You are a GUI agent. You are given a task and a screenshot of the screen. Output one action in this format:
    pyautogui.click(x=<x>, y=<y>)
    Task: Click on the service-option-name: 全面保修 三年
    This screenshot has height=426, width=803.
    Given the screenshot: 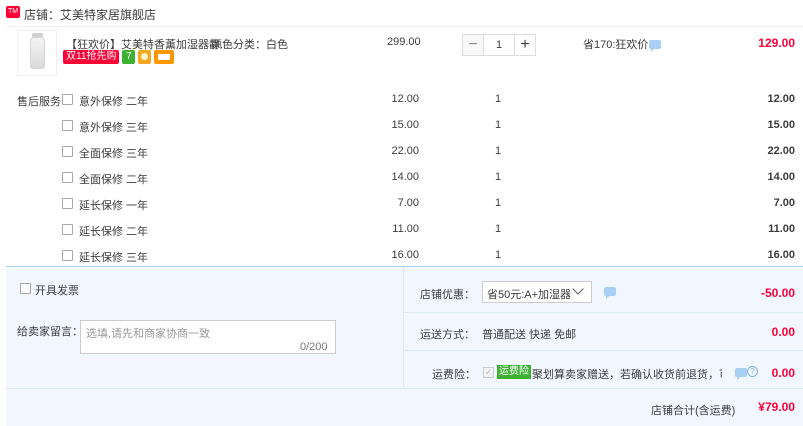 What is the action you would take?
    pyautogui.click(x=113, y=153)
    